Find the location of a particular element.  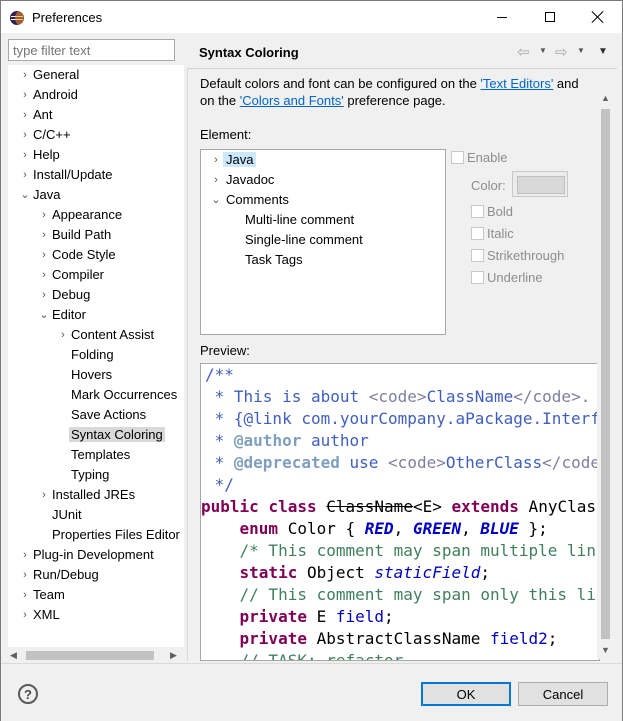

eclipse-logo-icon is located at coordinates (17, 18).